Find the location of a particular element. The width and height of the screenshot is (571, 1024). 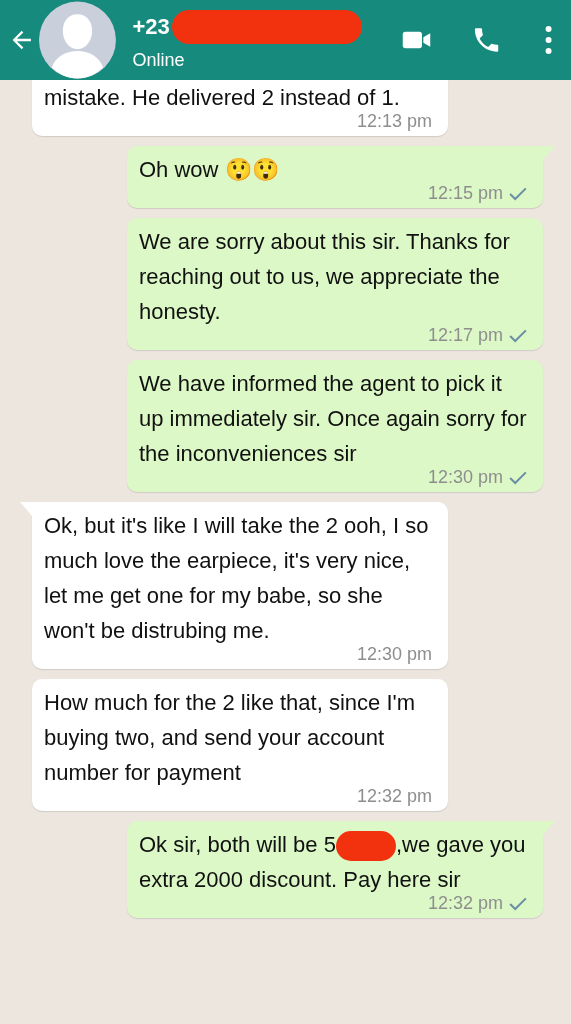

contact-number: +23 is located at coordinates (151, 26).